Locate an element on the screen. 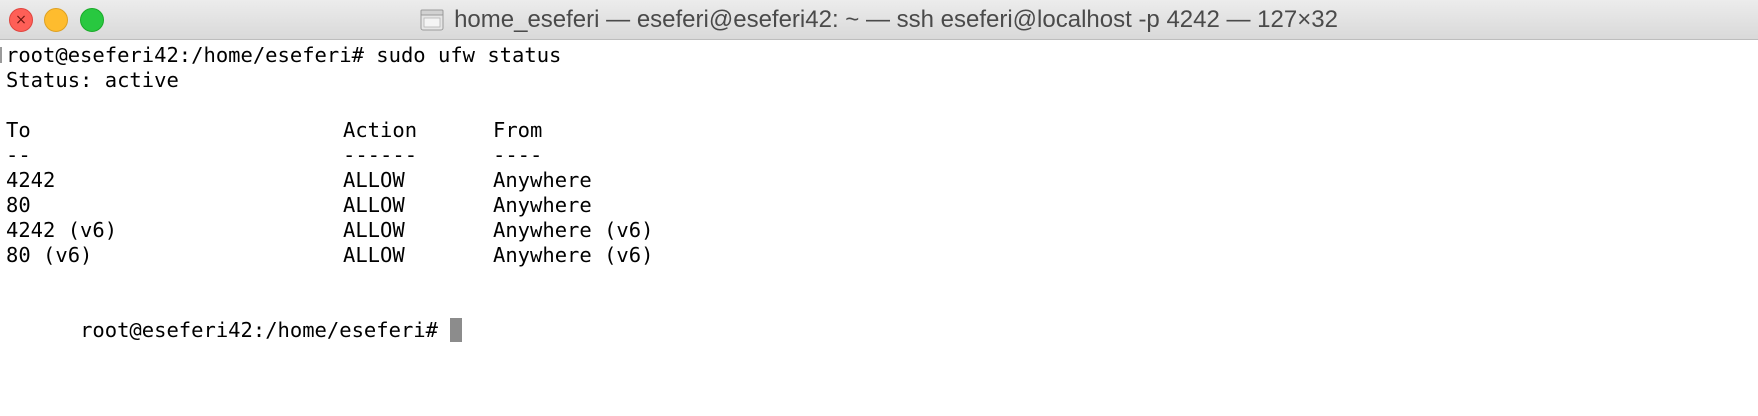 The image size is (1758, 416). prompt-text: root@eseferi42:/home/eseferi# is located at coordinates (259, 330).